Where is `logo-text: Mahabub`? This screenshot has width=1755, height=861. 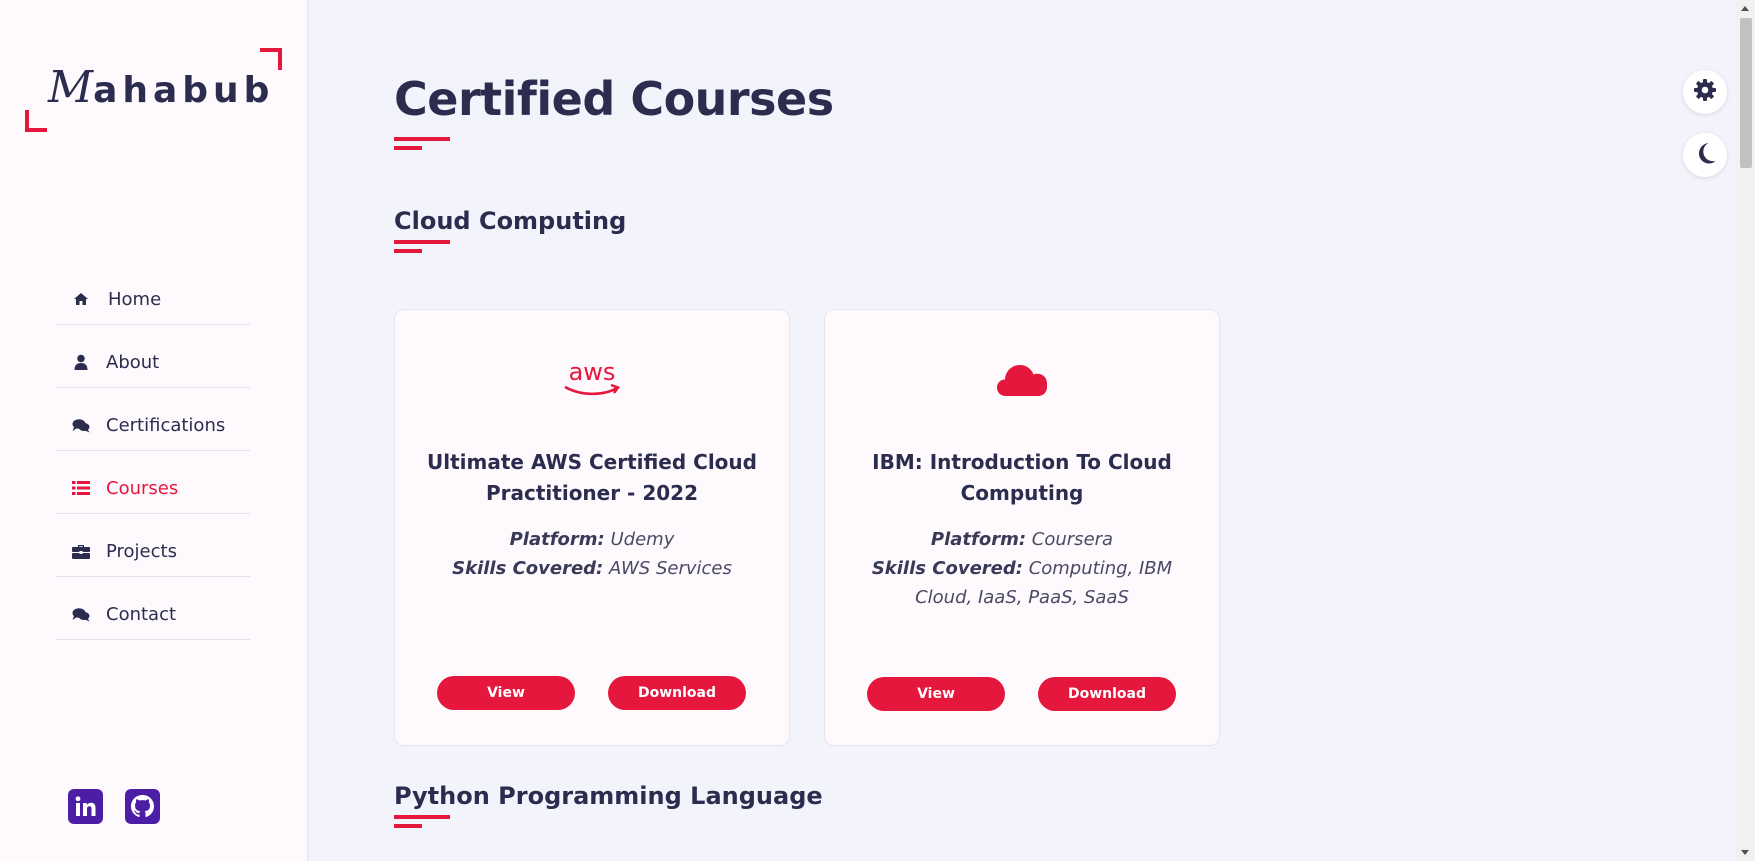
logo-text: Mahabub is located at coordinates (161, 87).